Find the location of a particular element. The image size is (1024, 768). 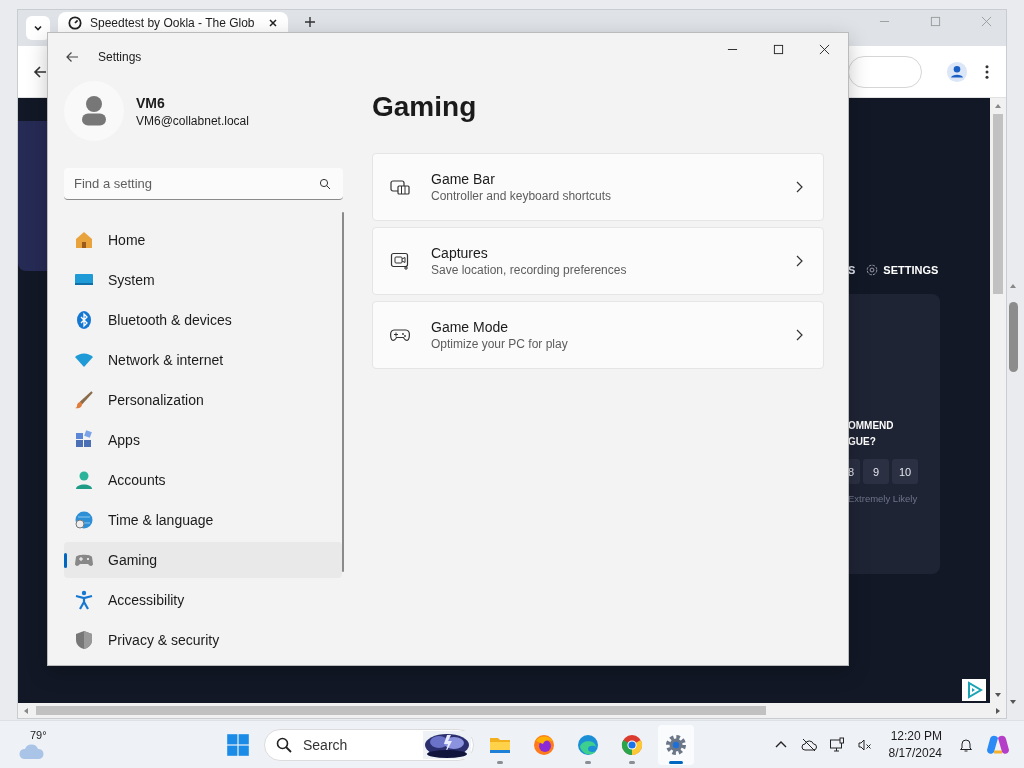

nav-item: Network & internet is located at coordinates (203, 360).